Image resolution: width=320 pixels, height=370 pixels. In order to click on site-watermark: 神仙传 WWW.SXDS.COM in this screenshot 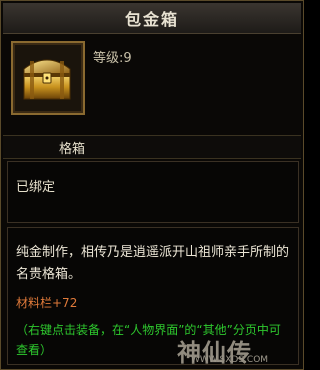, I will do `click(239, 349)`.